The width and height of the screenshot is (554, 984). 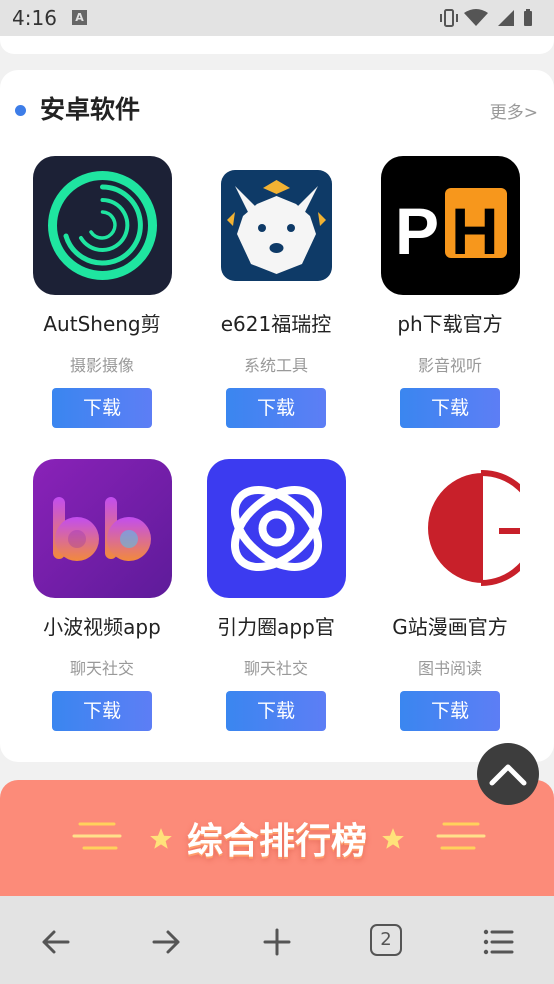 What do you see at coordinates (79, 17) in the screenshot?
I see `notification-app-icon: A` at bounding box center [79, 17].